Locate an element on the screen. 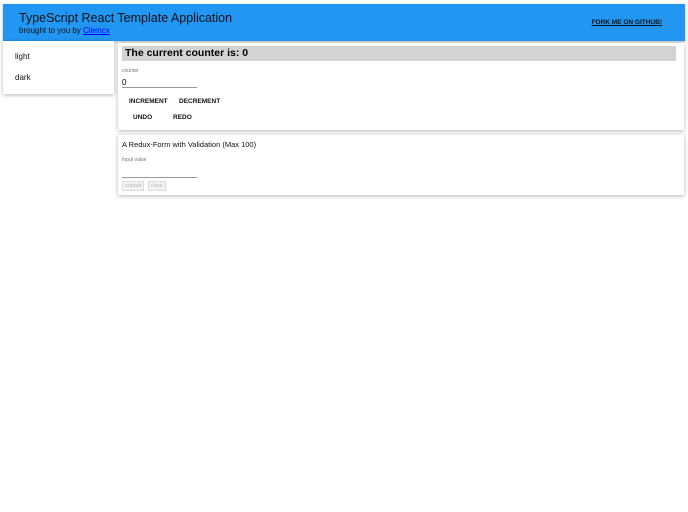 This screenshot has height=512, width=688. theme-sidebar: light dark is located at coordinates (58, 67).